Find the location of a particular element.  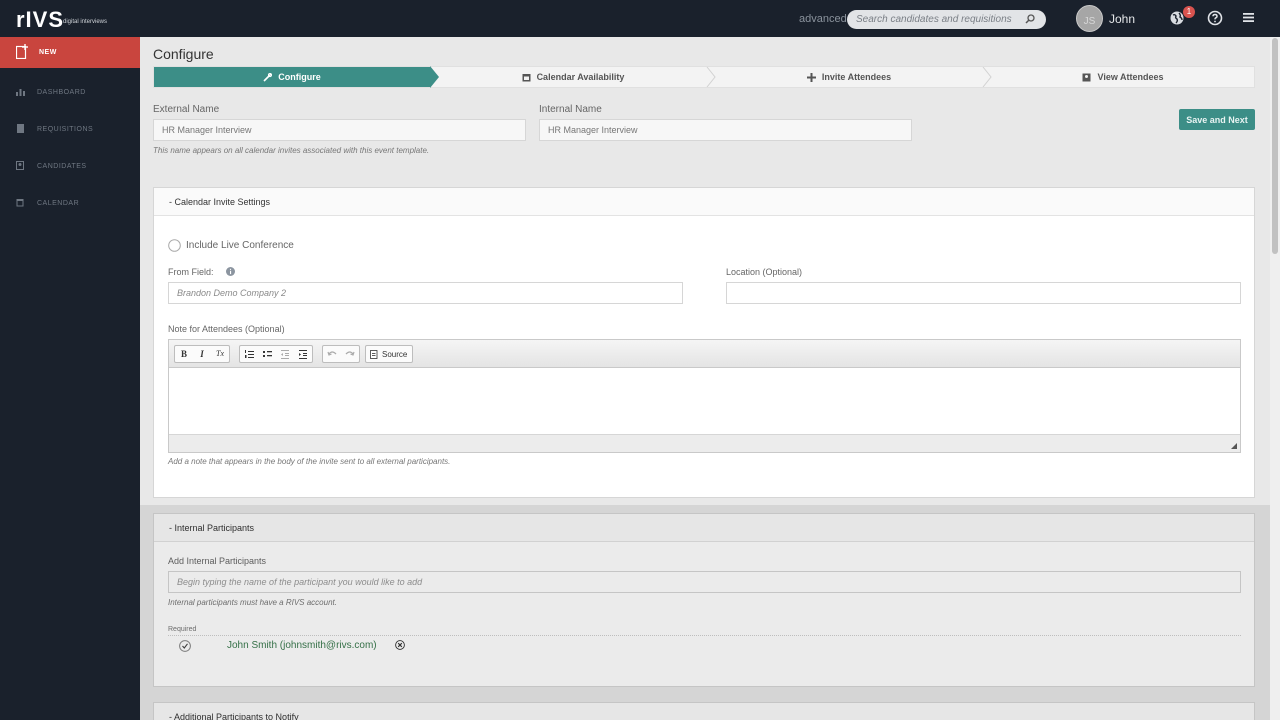

document-icon is located at coordinates (20, 128).